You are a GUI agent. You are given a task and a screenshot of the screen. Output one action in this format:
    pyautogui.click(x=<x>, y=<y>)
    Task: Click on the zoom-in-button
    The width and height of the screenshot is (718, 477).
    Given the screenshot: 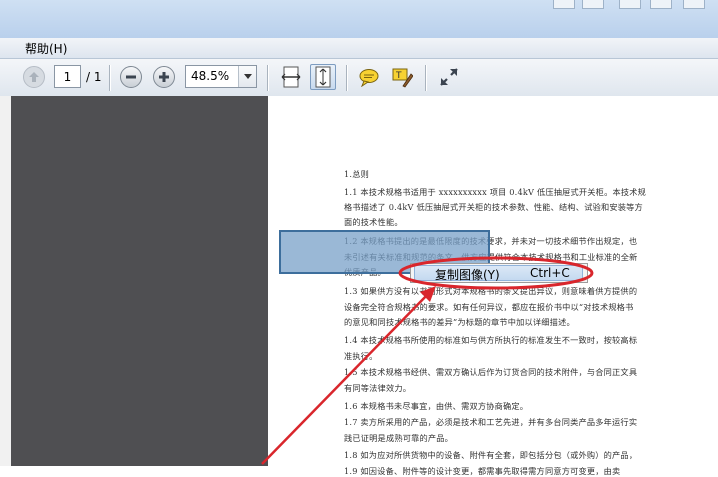 What is the action you would take?
    pyautogui.click(x=164, y=77)
    